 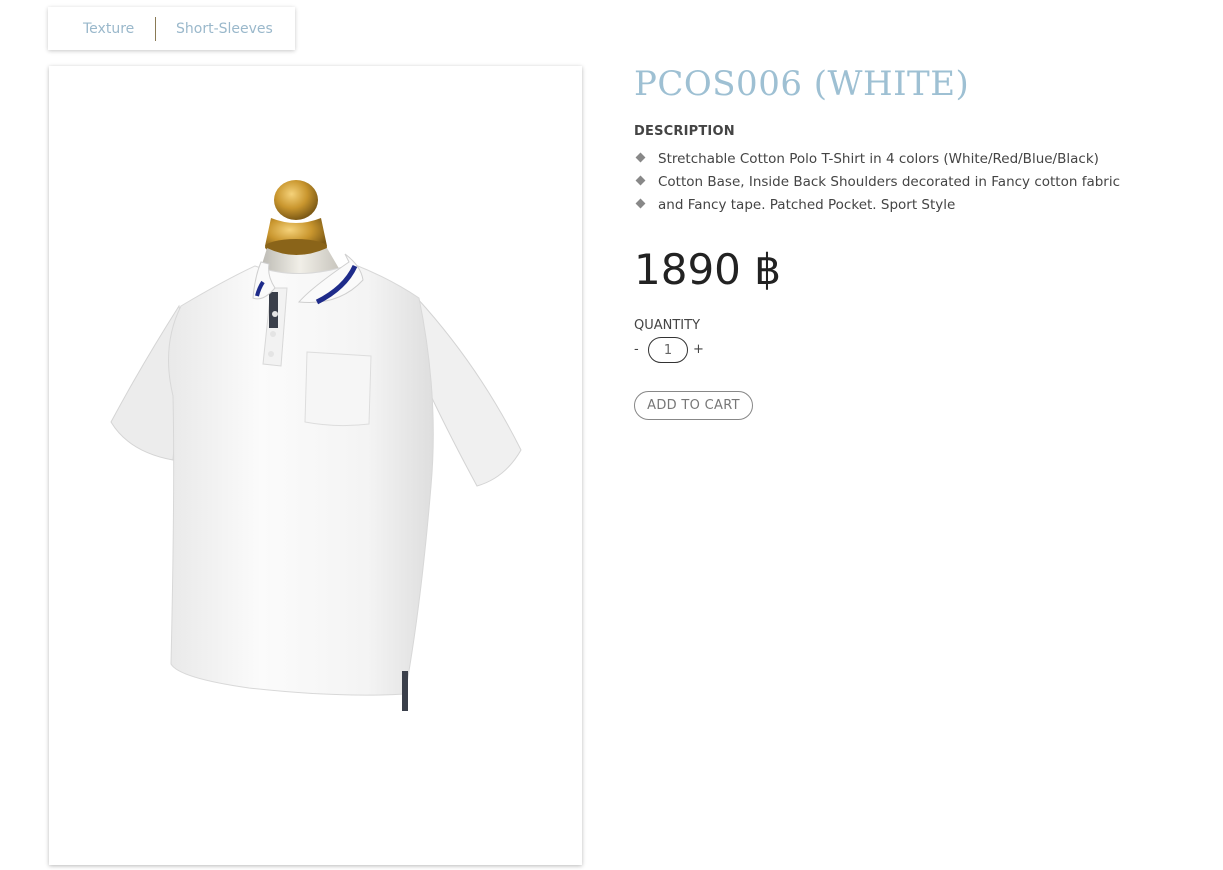 I want to click on quantity-increment-button: +, so click(x=698, y=349).